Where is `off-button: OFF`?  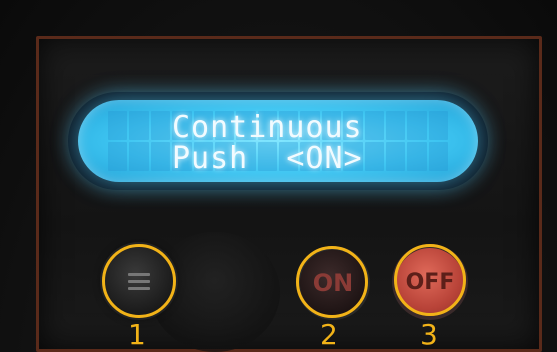
off-button: OFF is located at coordinates (430, 282).